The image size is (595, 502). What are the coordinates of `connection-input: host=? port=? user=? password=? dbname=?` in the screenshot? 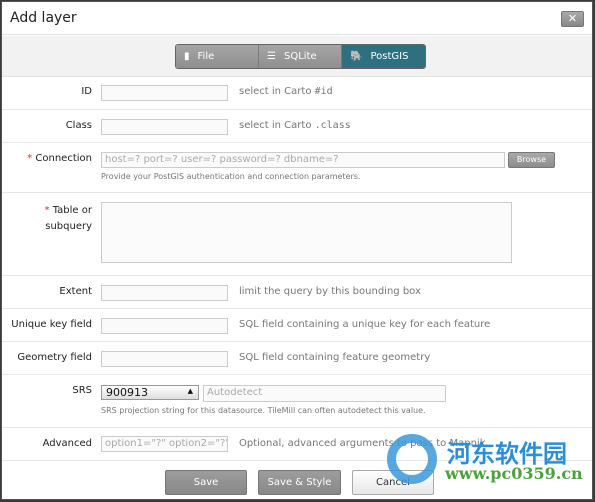 It's located at (303, 160).